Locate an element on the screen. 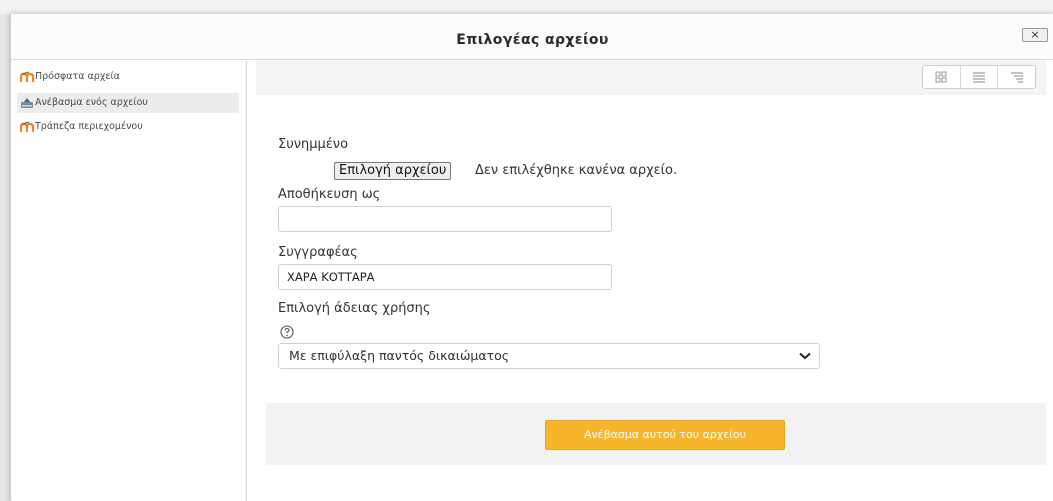 The image size is (1053, 501). sidebar-item-recent-files: Πρόσφατα αρχεία is located at coordinates (128, 77).